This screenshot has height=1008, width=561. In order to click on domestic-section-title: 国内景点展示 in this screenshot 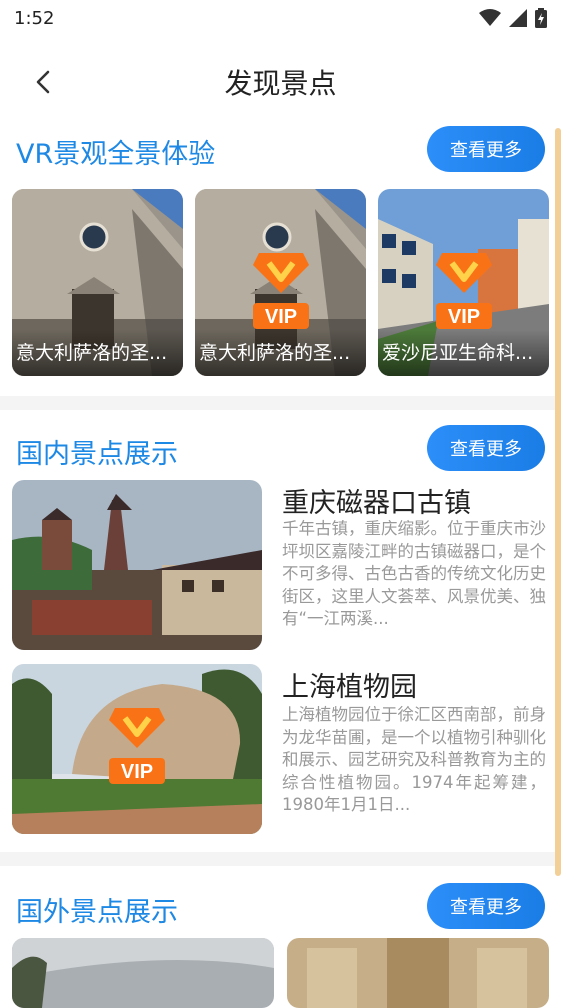, I will do `click(97, 454)`.